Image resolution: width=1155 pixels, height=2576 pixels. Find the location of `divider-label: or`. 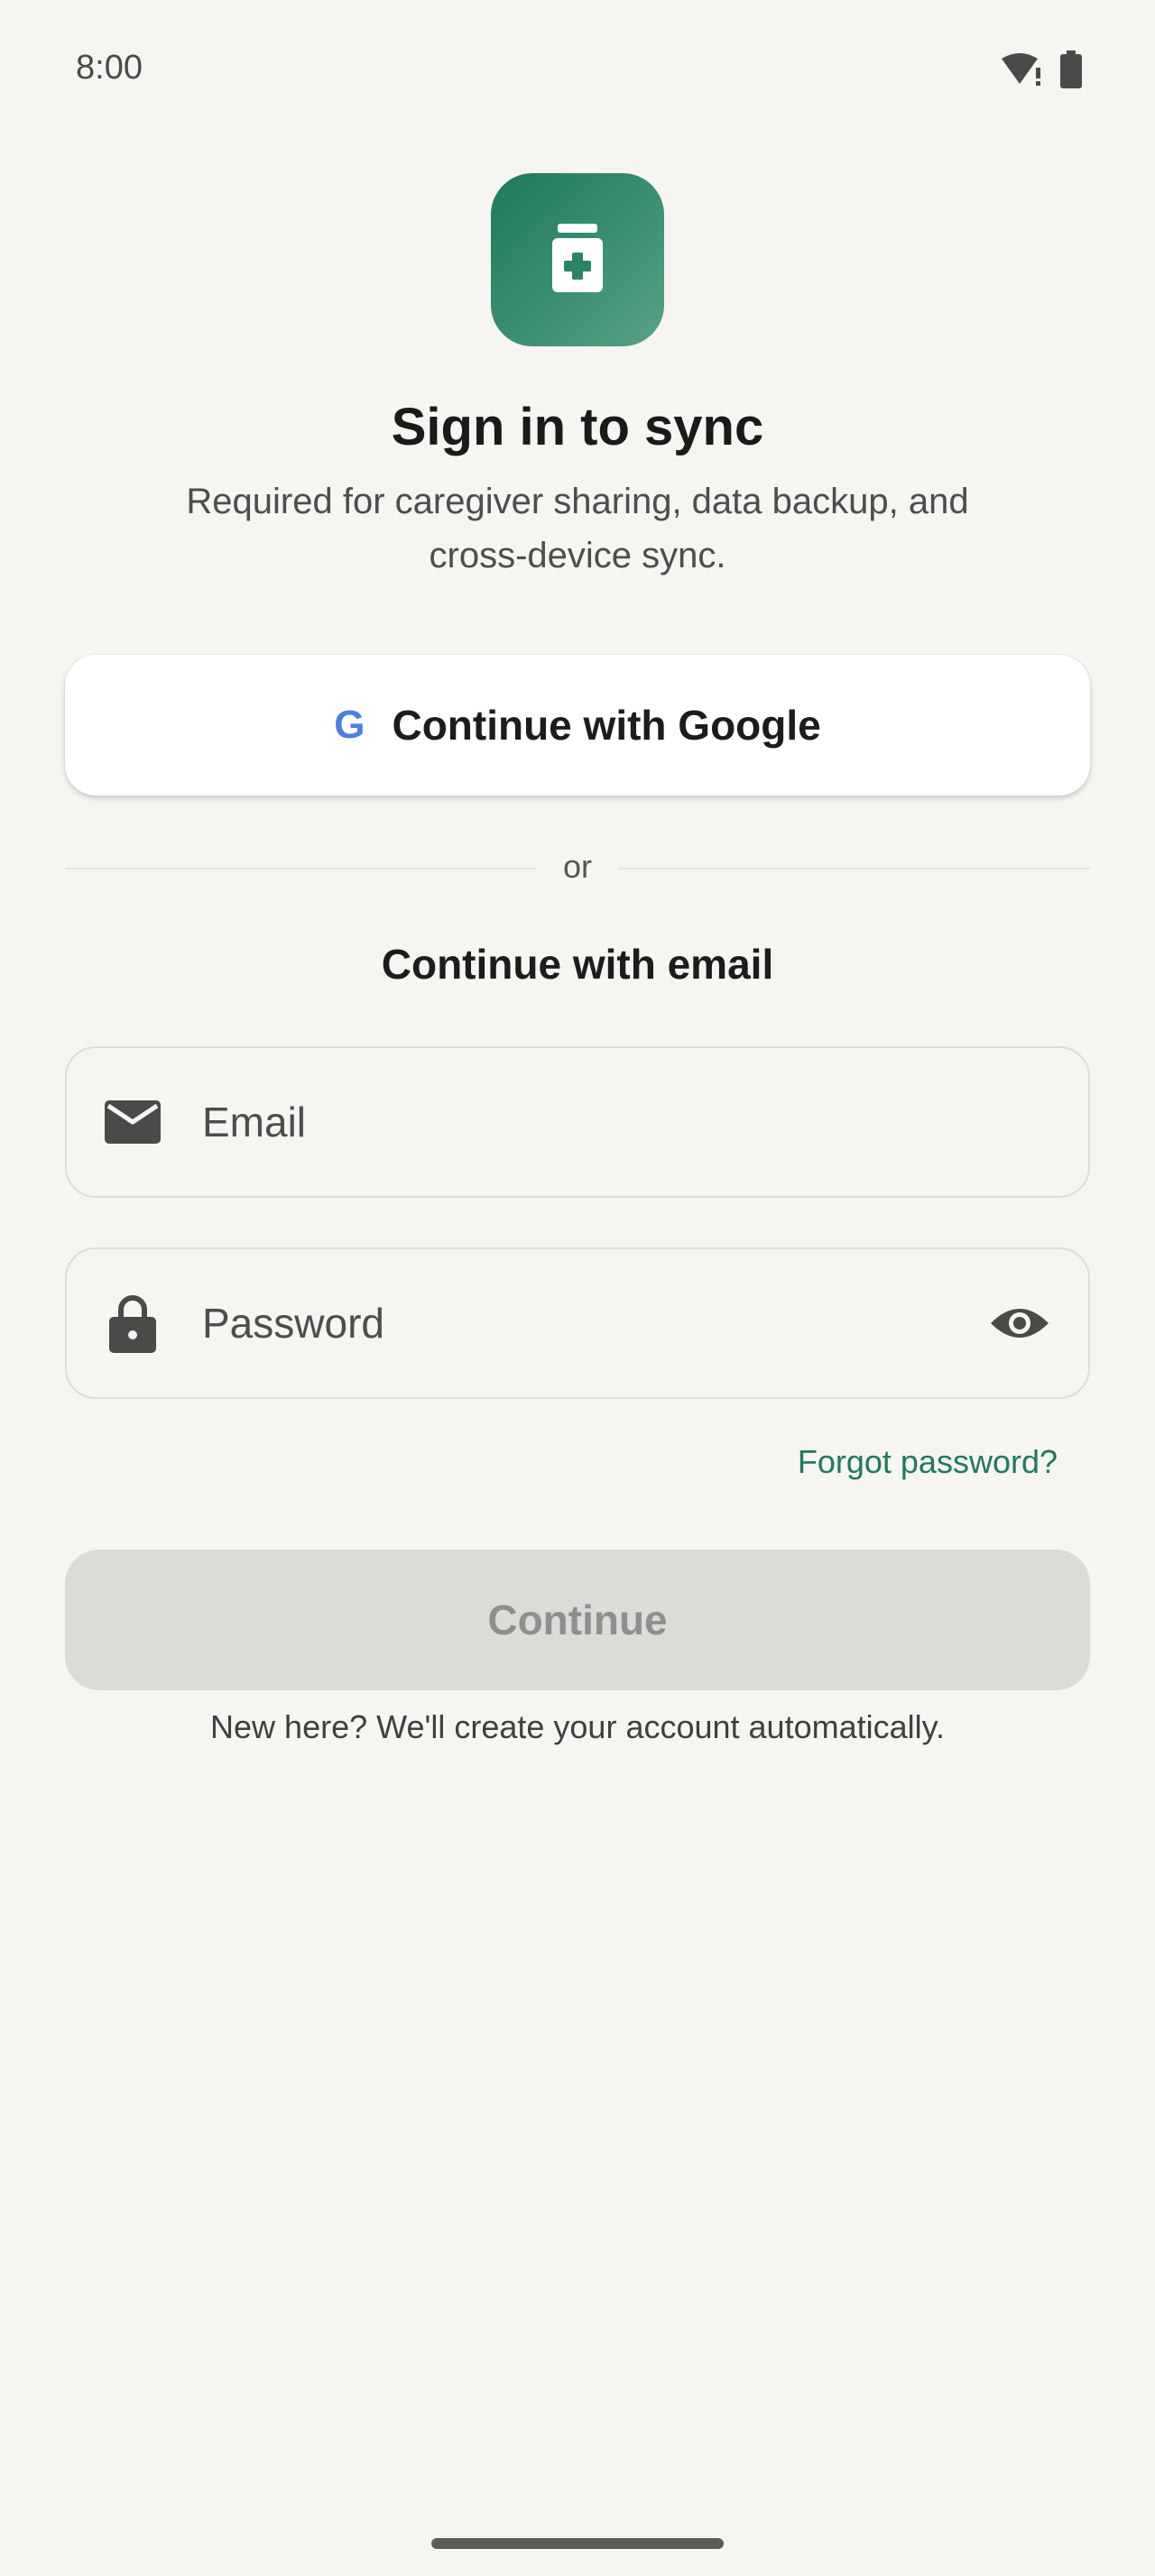

divider-label: or is located at coordinates (577, 867).